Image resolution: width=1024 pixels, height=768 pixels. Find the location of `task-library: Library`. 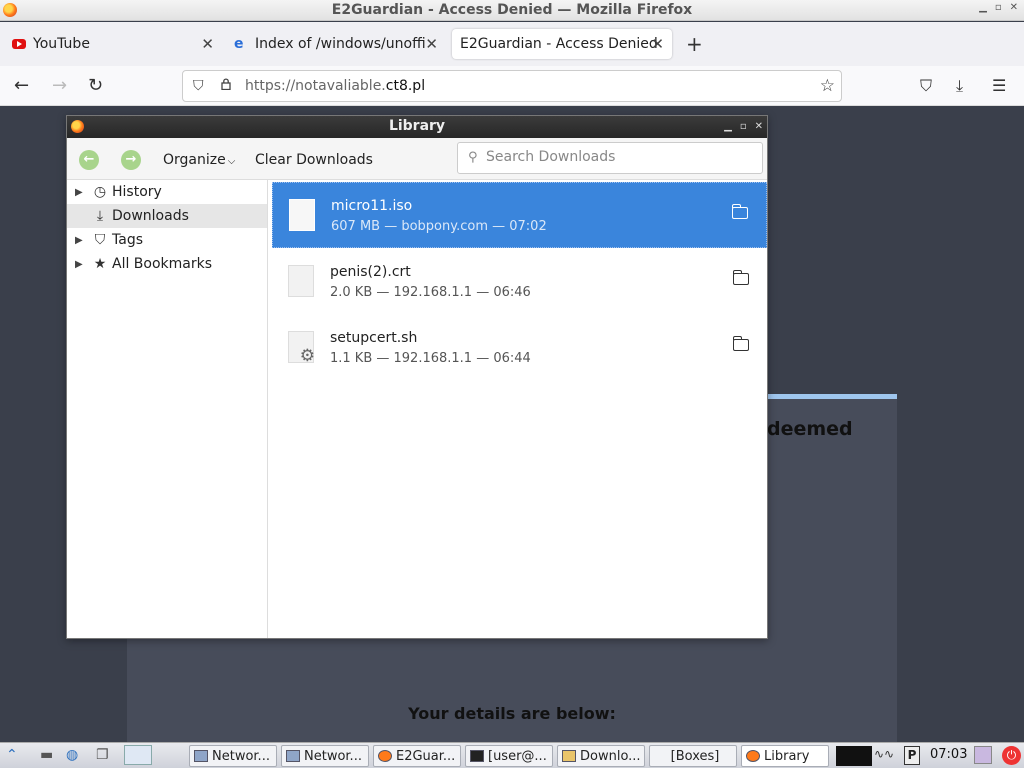

task-library: Library is located at coordinates (785, 756).